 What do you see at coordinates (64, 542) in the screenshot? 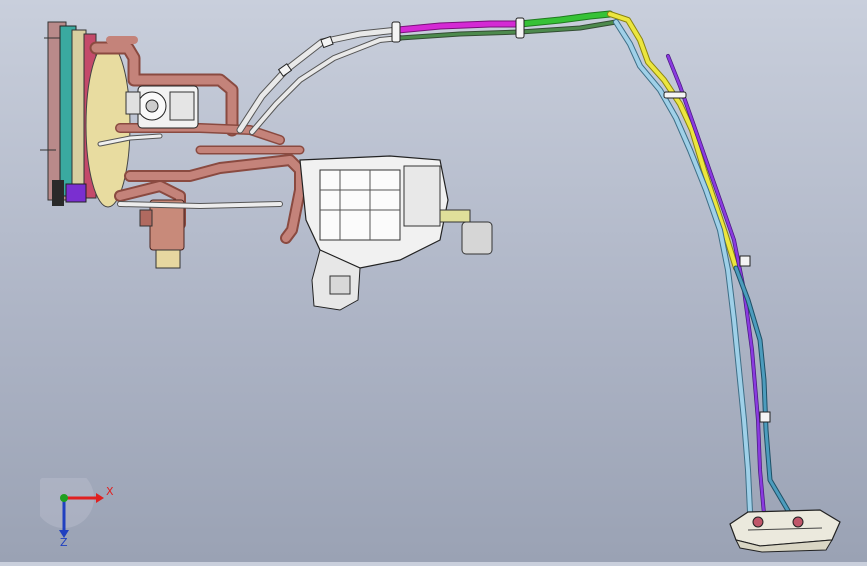
I see `z-axis-label: Z` at bounding box center [64, 542].